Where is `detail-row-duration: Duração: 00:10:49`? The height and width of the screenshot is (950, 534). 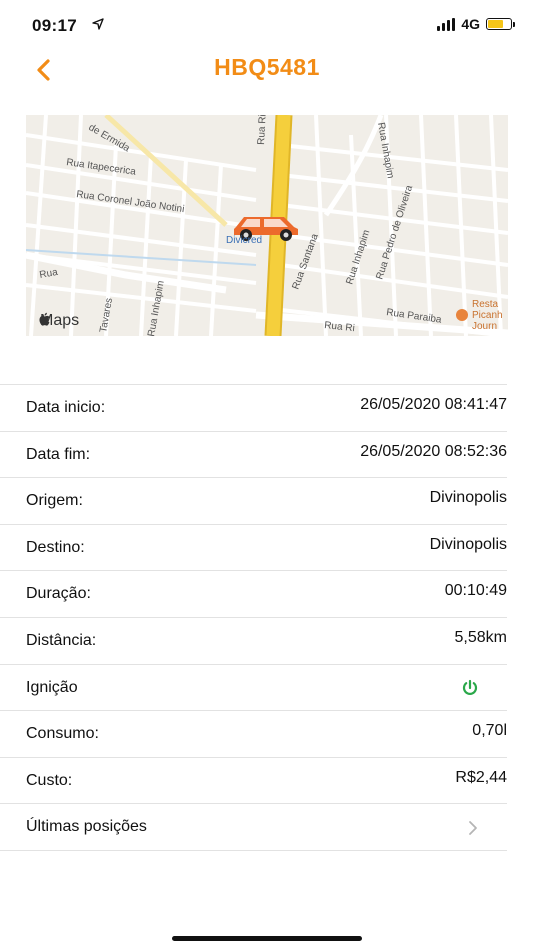
detail-row-duration: Duração: 00:10:49 is located at coordinates (253, 594).